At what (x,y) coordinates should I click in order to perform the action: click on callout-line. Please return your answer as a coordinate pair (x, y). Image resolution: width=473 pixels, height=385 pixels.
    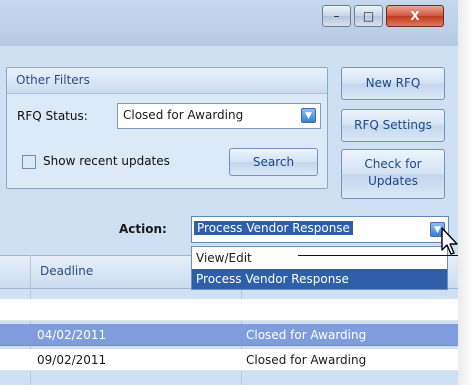
    Looking at the image, I should click on (378, 255).